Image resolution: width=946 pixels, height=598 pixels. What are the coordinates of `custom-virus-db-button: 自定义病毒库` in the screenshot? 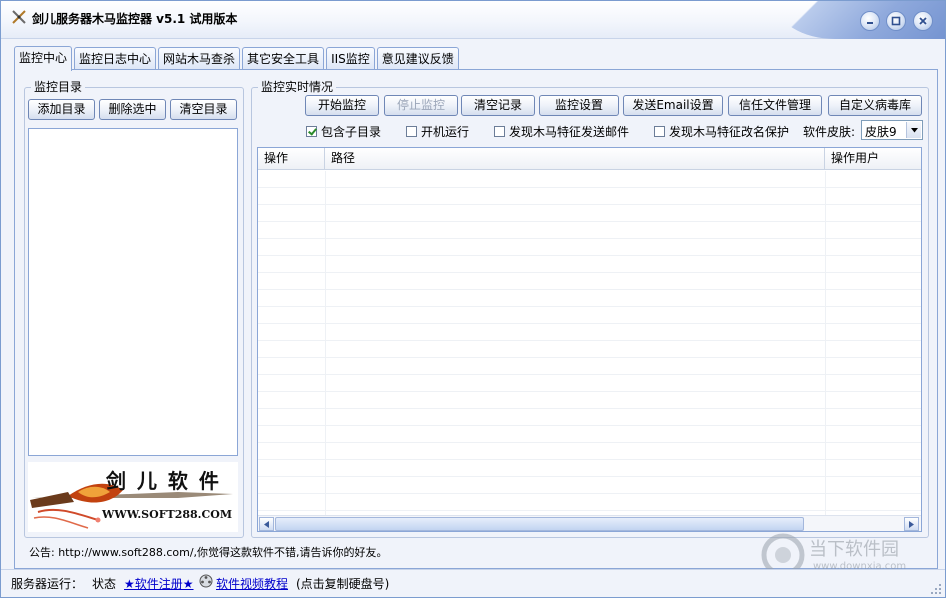 It's located at (875, 105).